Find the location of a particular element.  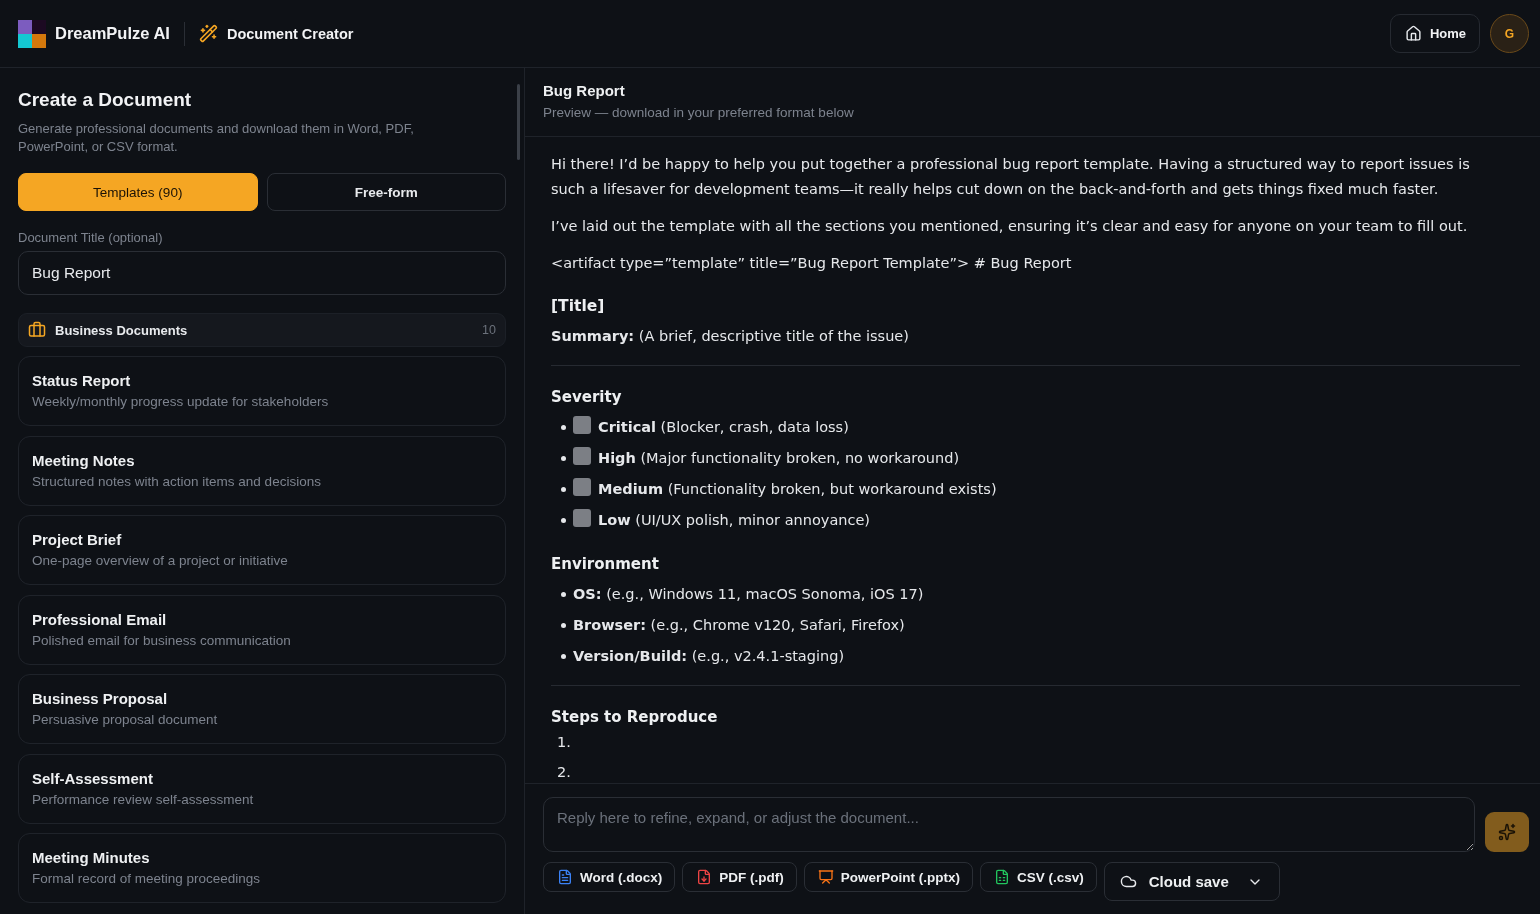

user-avatar: G is located at coordinates (1509, 33).